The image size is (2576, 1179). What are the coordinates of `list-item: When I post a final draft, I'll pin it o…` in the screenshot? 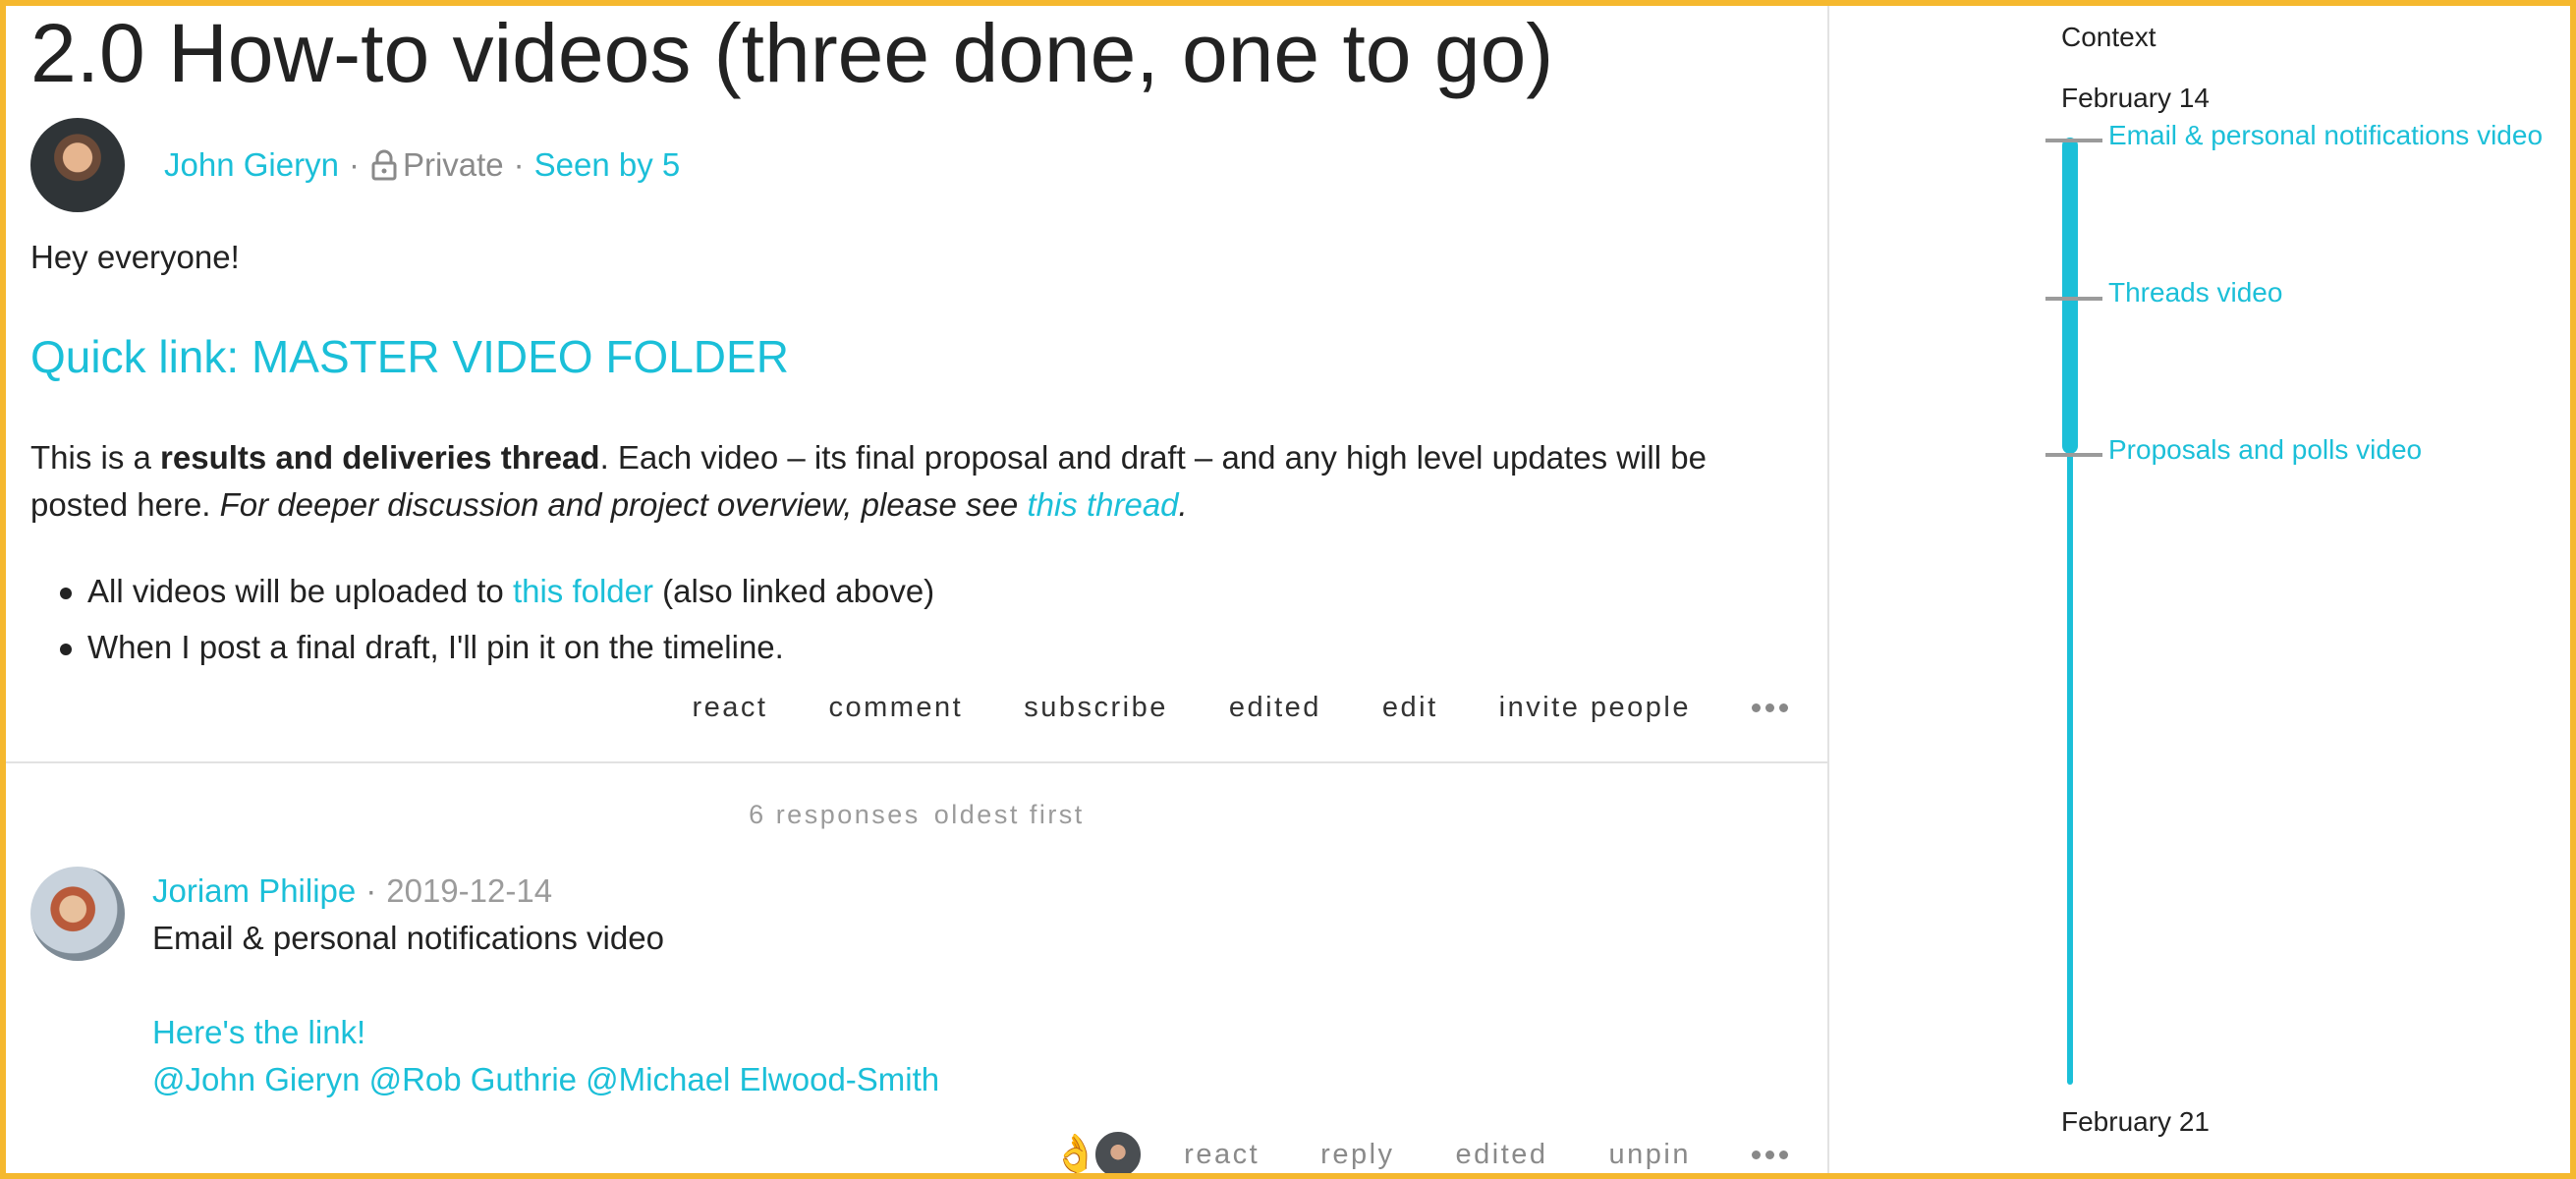 It's located at (482, 652).